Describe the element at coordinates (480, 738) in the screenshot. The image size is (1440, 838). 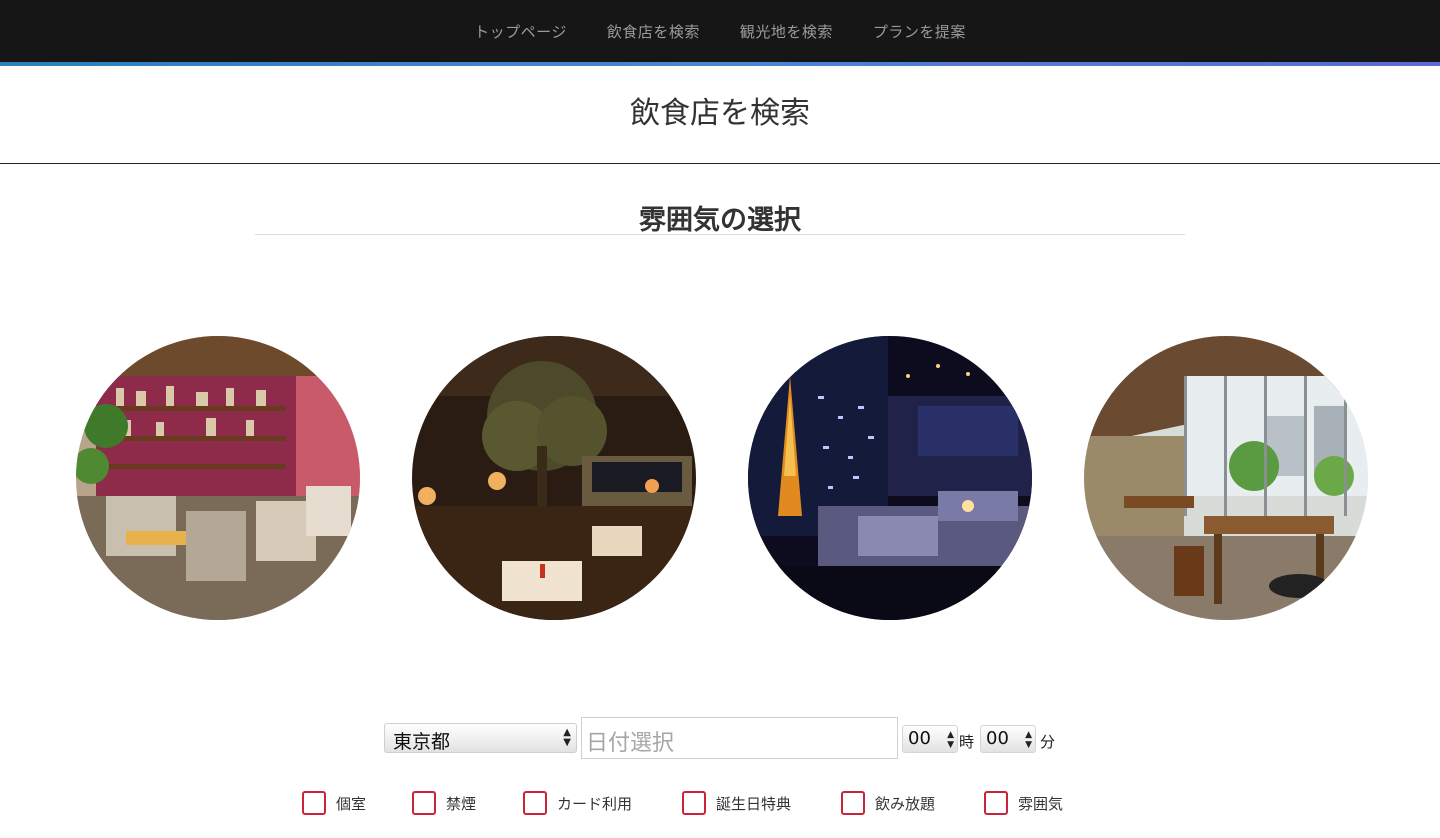
I see `prefecture-select: 東京都 ▲ ▼` at that location.